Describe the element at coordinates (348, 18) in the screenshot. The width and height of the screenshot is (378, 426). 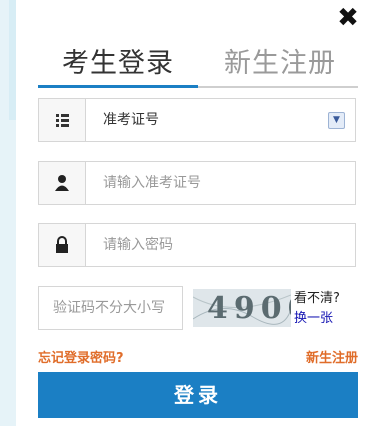
I see `close-icon: ✖` at that location.